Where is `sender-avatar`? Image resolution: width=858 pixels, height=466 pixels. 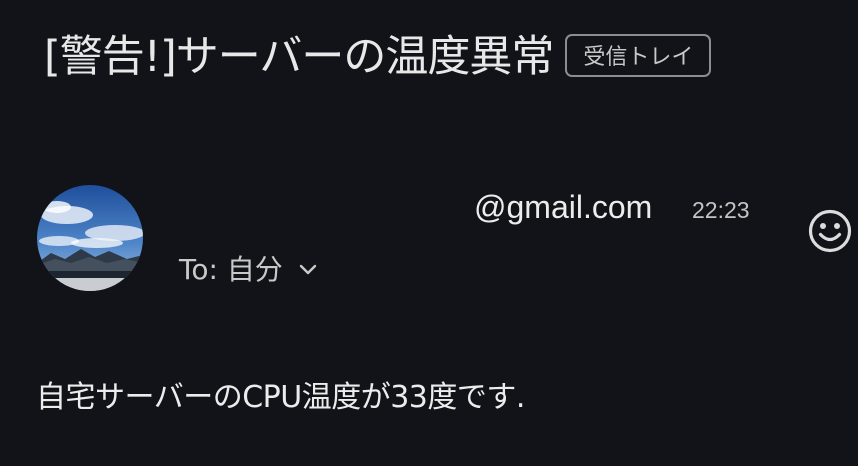
sender-avatar is located at coordinates (90, 238).